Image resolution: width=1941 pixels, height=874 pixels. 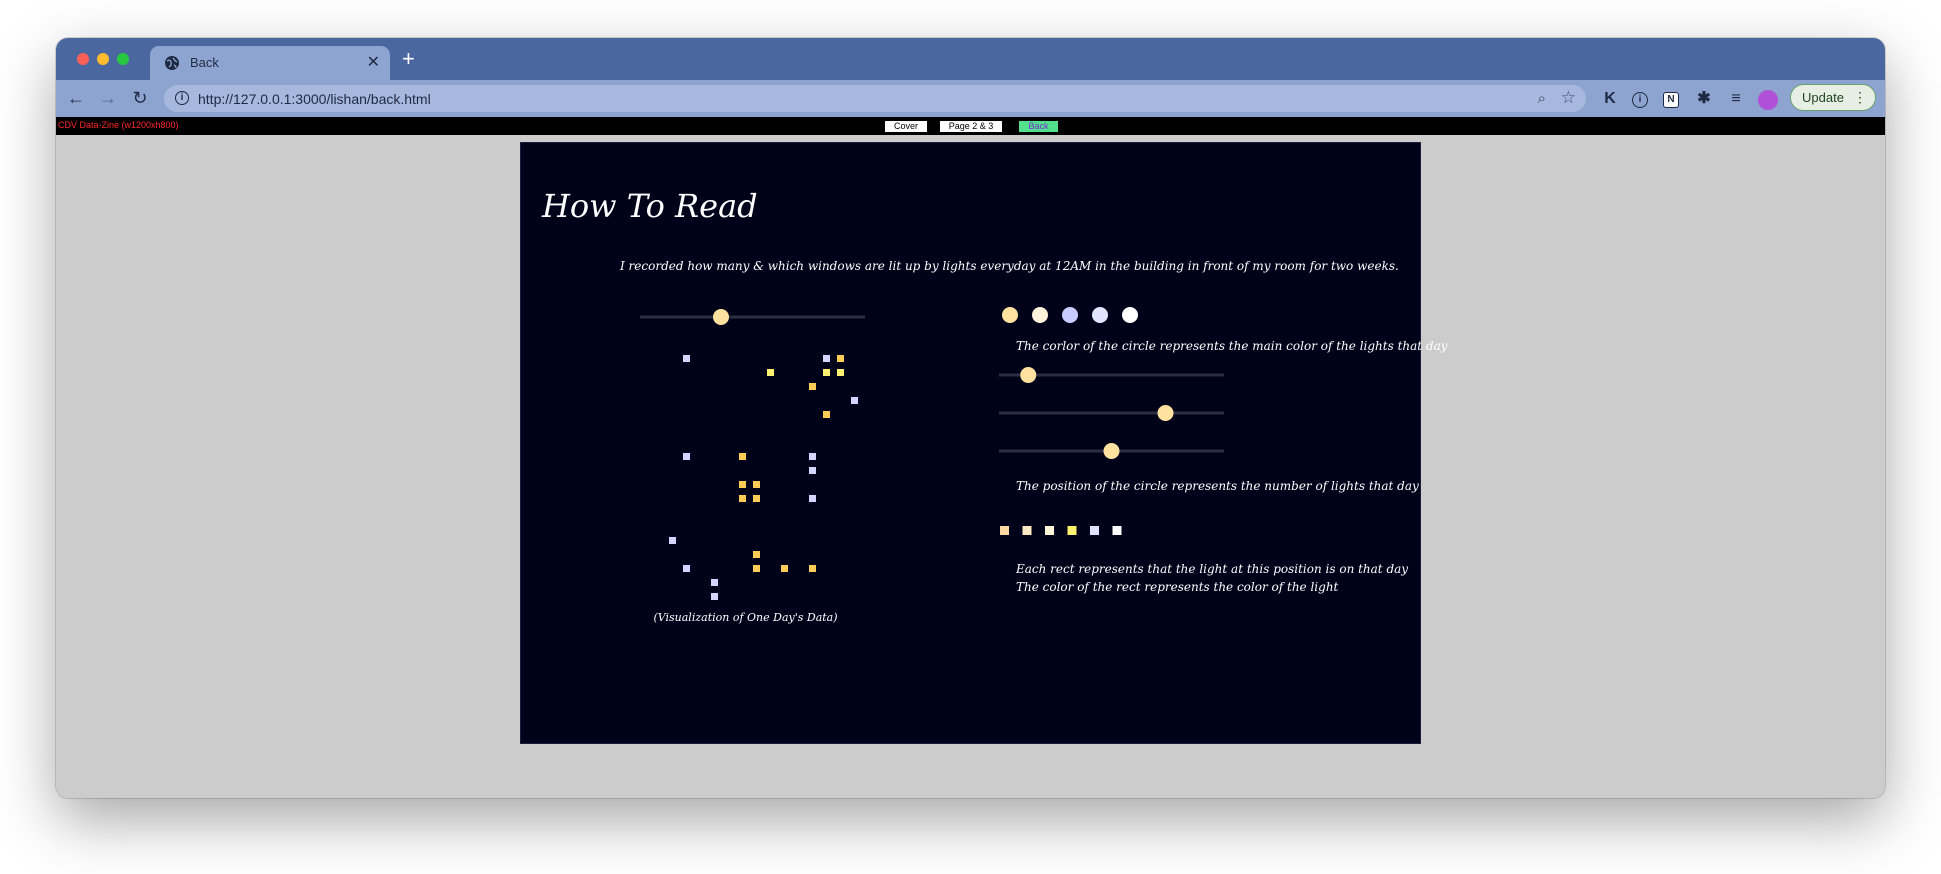 What do you see at coordinates (1736, 99) in the screenshot?
I see `media-queue-icon: ≡` at bounding box center [1736, 99].